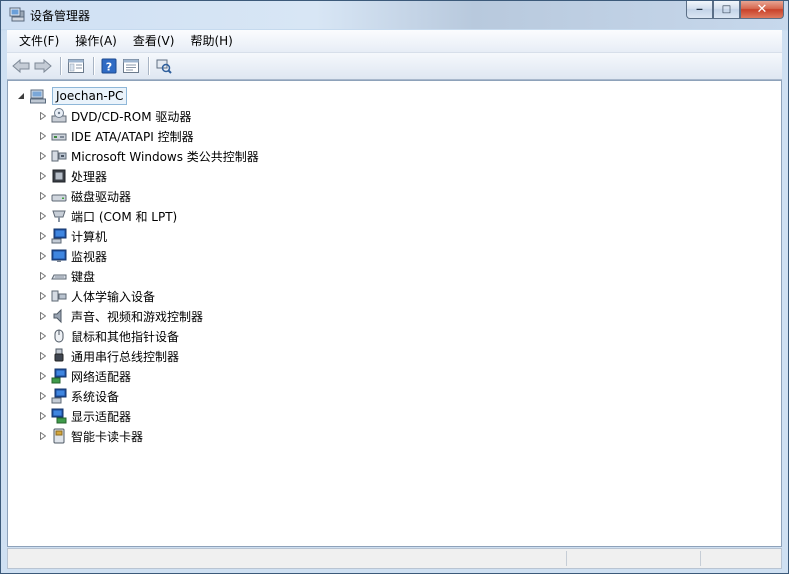 The height and width of the screenshot is (574, 789). I want to click on menu-view: 查看(V), so click(154, 41).